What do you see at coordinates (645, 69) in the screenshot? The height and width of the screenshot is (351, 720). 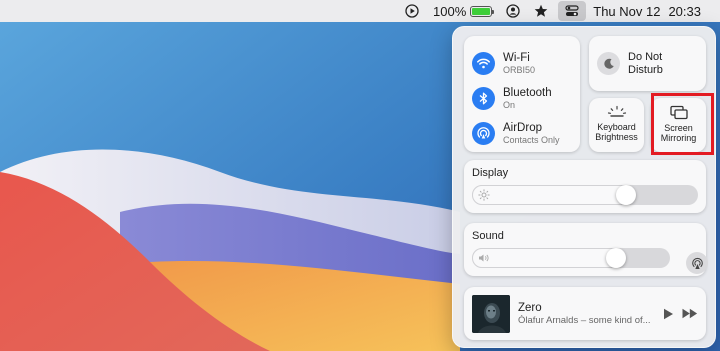 I see `dnd-label-line2: Disturb` at bounding box center [645, 69].